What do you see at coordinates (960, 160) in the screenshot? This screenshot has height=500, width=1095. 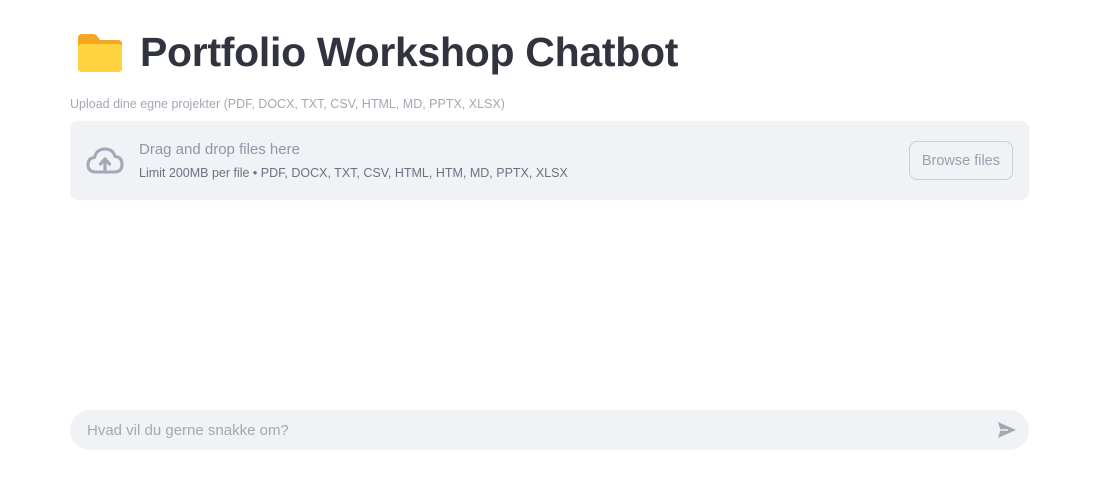 I see `browse-files-button: Browse files` at bounding box center [960, 160].